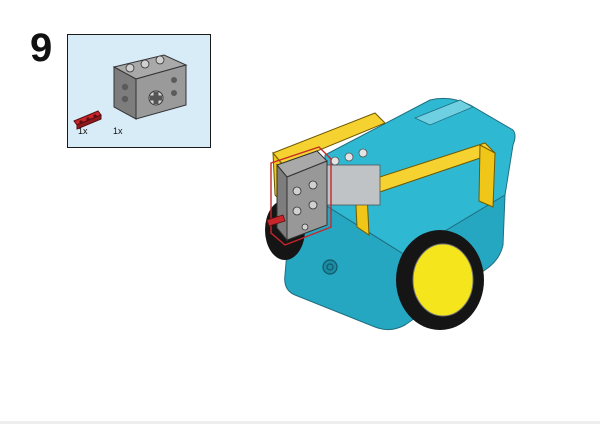 The width and height of the screenshot is (600, 424). What do you see at coordinates (41, 48) in the screenshot?
I see `step-number: 9` at bounding box center [41, 48].